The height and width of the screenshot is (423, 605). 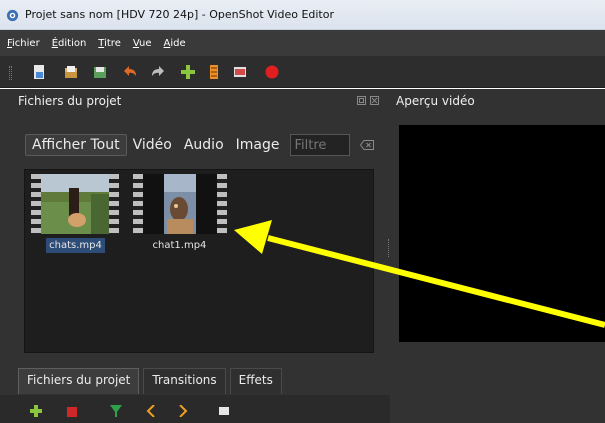 What do you see at coordinates (23, 43) in the screenshot?
I see `menu-fichier: Fichier` at bounding box center [23, 43].